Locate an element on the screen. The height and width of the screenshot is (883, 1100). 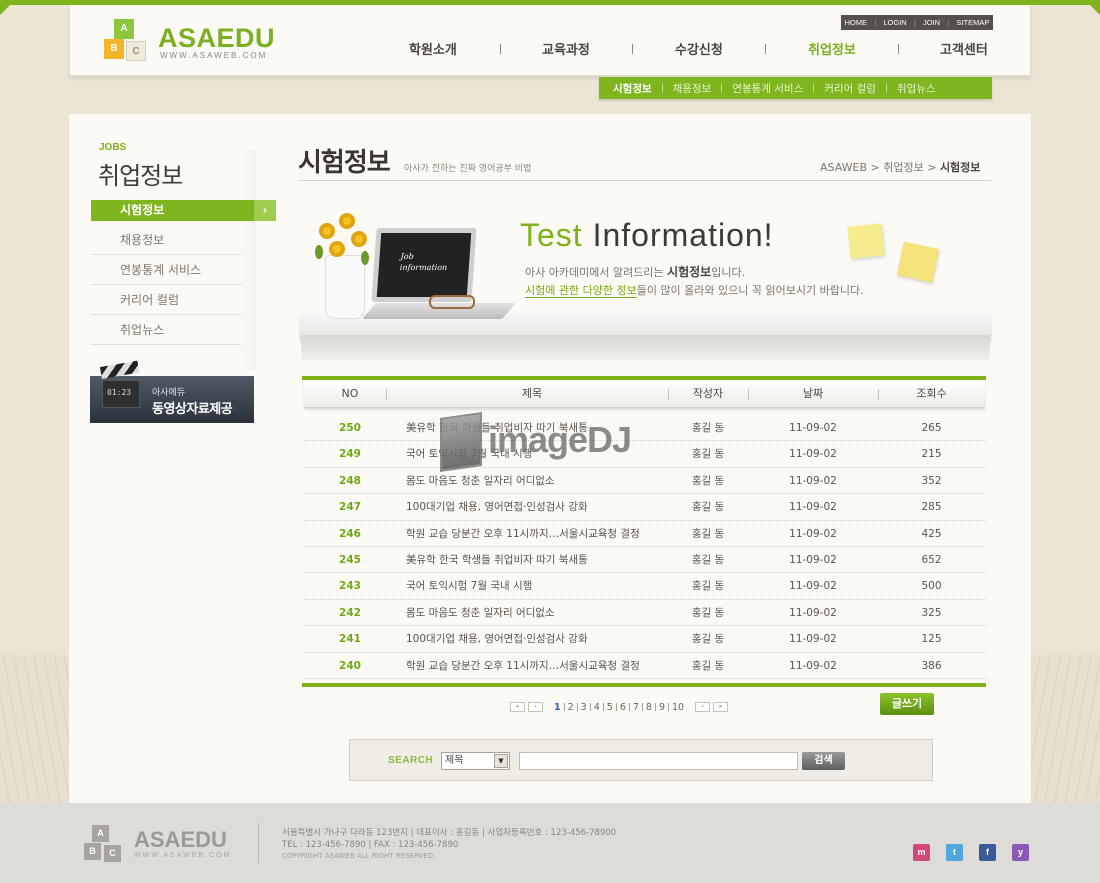
page-link-2: 2 is located at coordinates (571, 707).